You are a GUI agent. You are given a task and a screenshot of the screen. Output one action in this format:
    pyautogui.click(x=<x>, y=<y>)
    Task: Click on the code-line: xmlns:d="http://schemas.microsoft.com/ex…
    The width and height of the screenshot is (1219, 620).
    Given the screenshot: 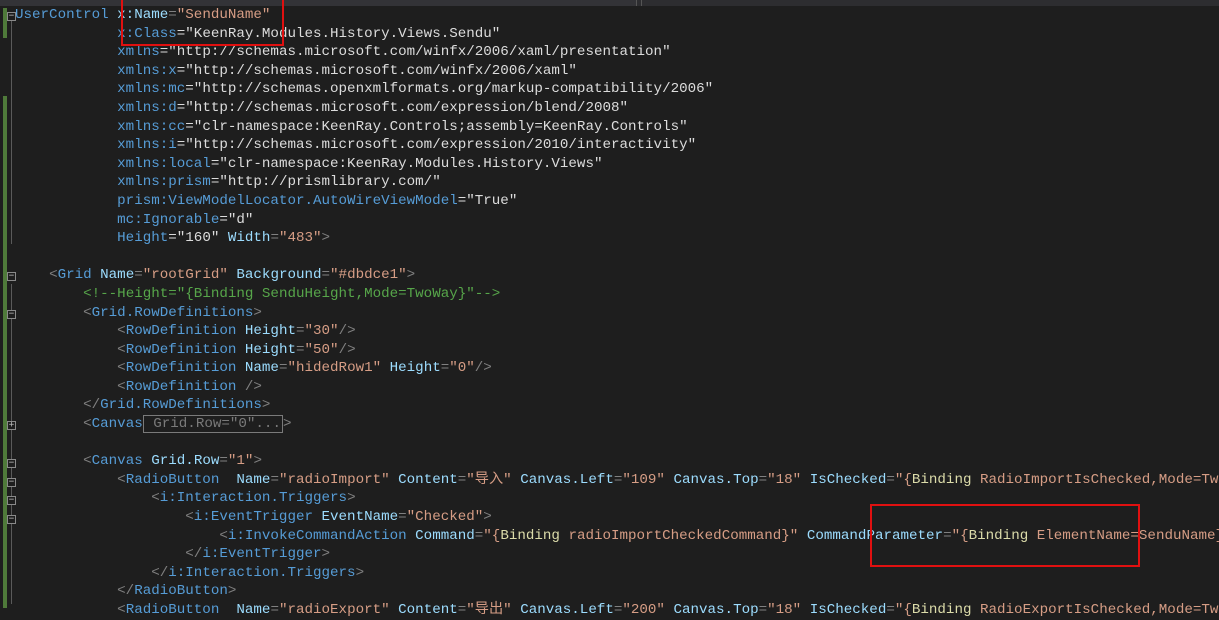 What is the action you would take?
    pyautogui.click(x=617, y=108)
    